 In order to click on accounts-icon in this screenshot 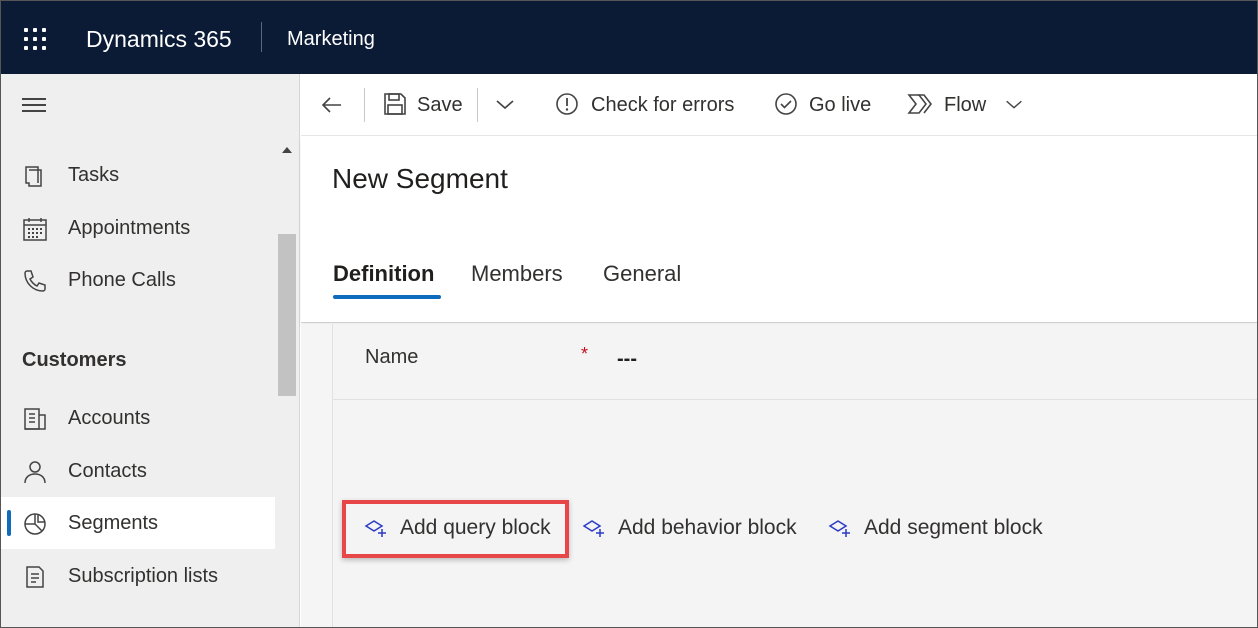, I will do `click(35, 419)`.